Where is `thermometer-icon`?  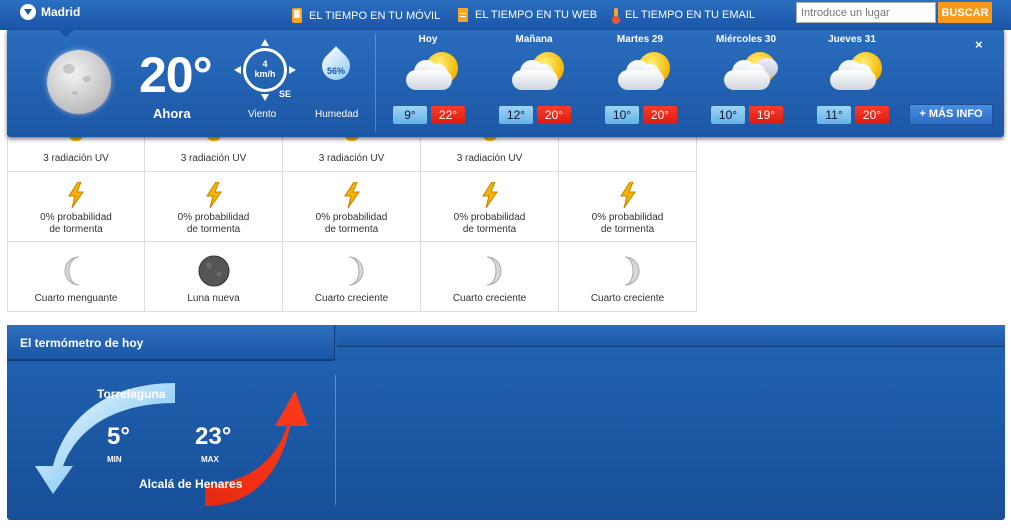
thermometer-icon is located at coordinates (616, 16).